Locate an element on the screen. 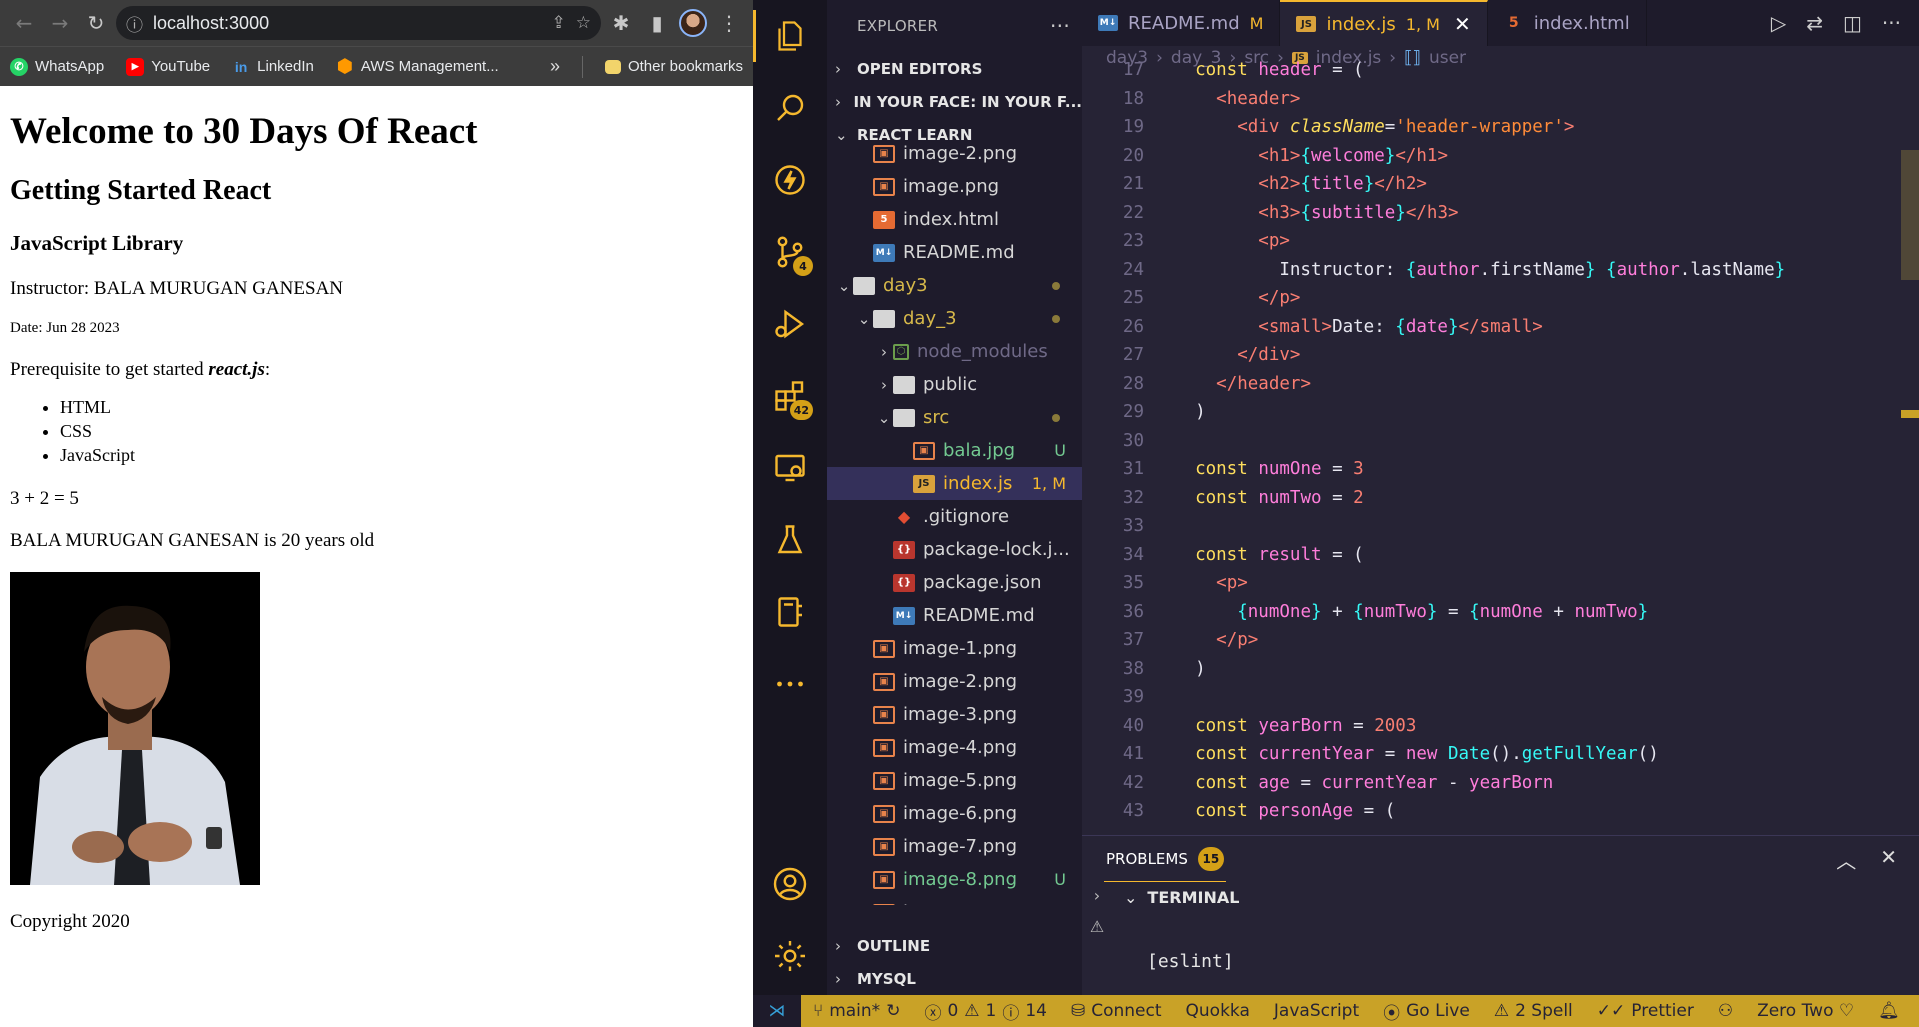 The height and width of the screenshot is (1027, 1919). tree-item-label: image-3.png is located at coordinates (960, 714).